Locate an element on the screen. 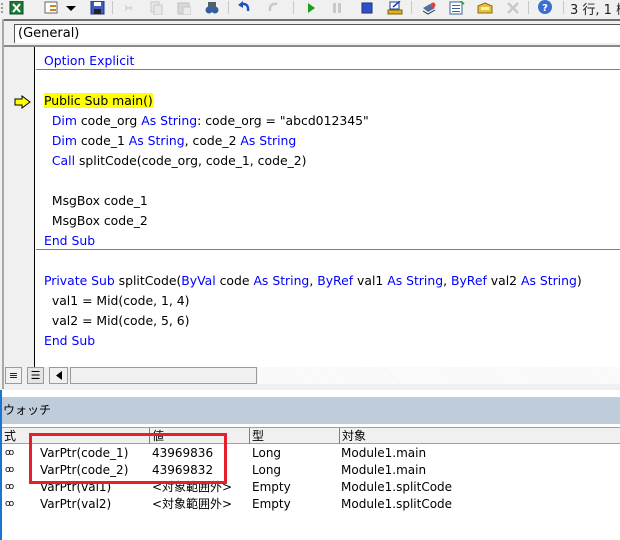 This screenshot has height=540, width=620. code-text: splitCode( is located at coordinates (150, 280).